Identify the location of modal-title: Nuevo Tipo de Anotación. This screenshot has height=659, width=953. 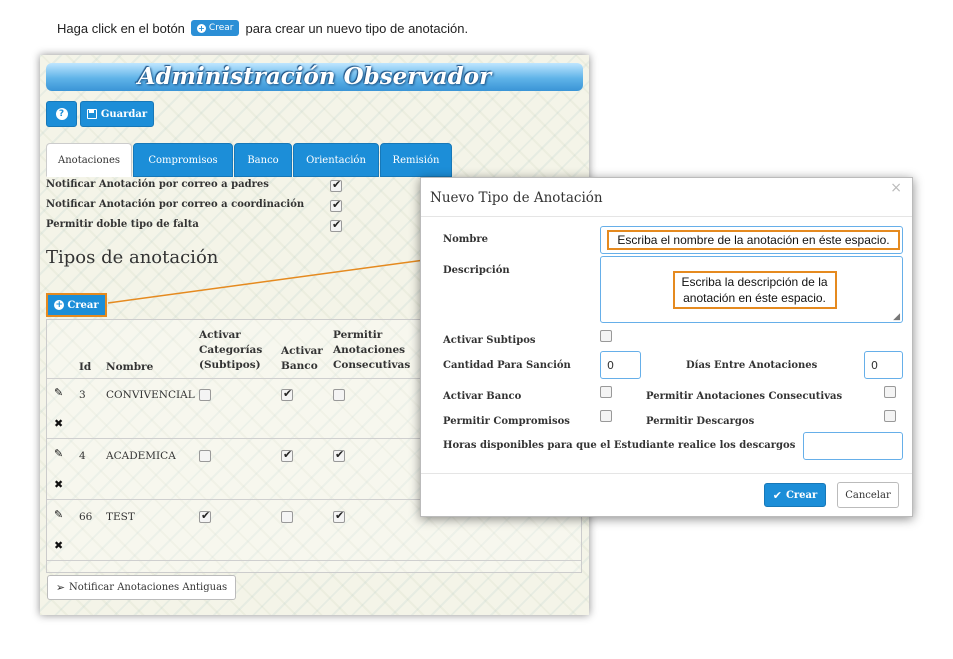
(516, 198).